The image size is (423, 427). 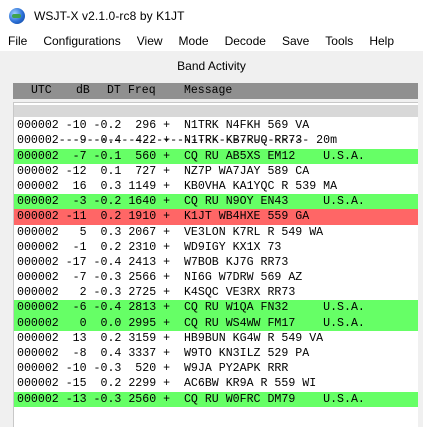 What do you see at coordinates (216, 232) in the screenshot?
I see `decode-row: 000002 5 0.3 2067 + VE3LON K7RL R 549 WA` at bounding box center [216, 232].